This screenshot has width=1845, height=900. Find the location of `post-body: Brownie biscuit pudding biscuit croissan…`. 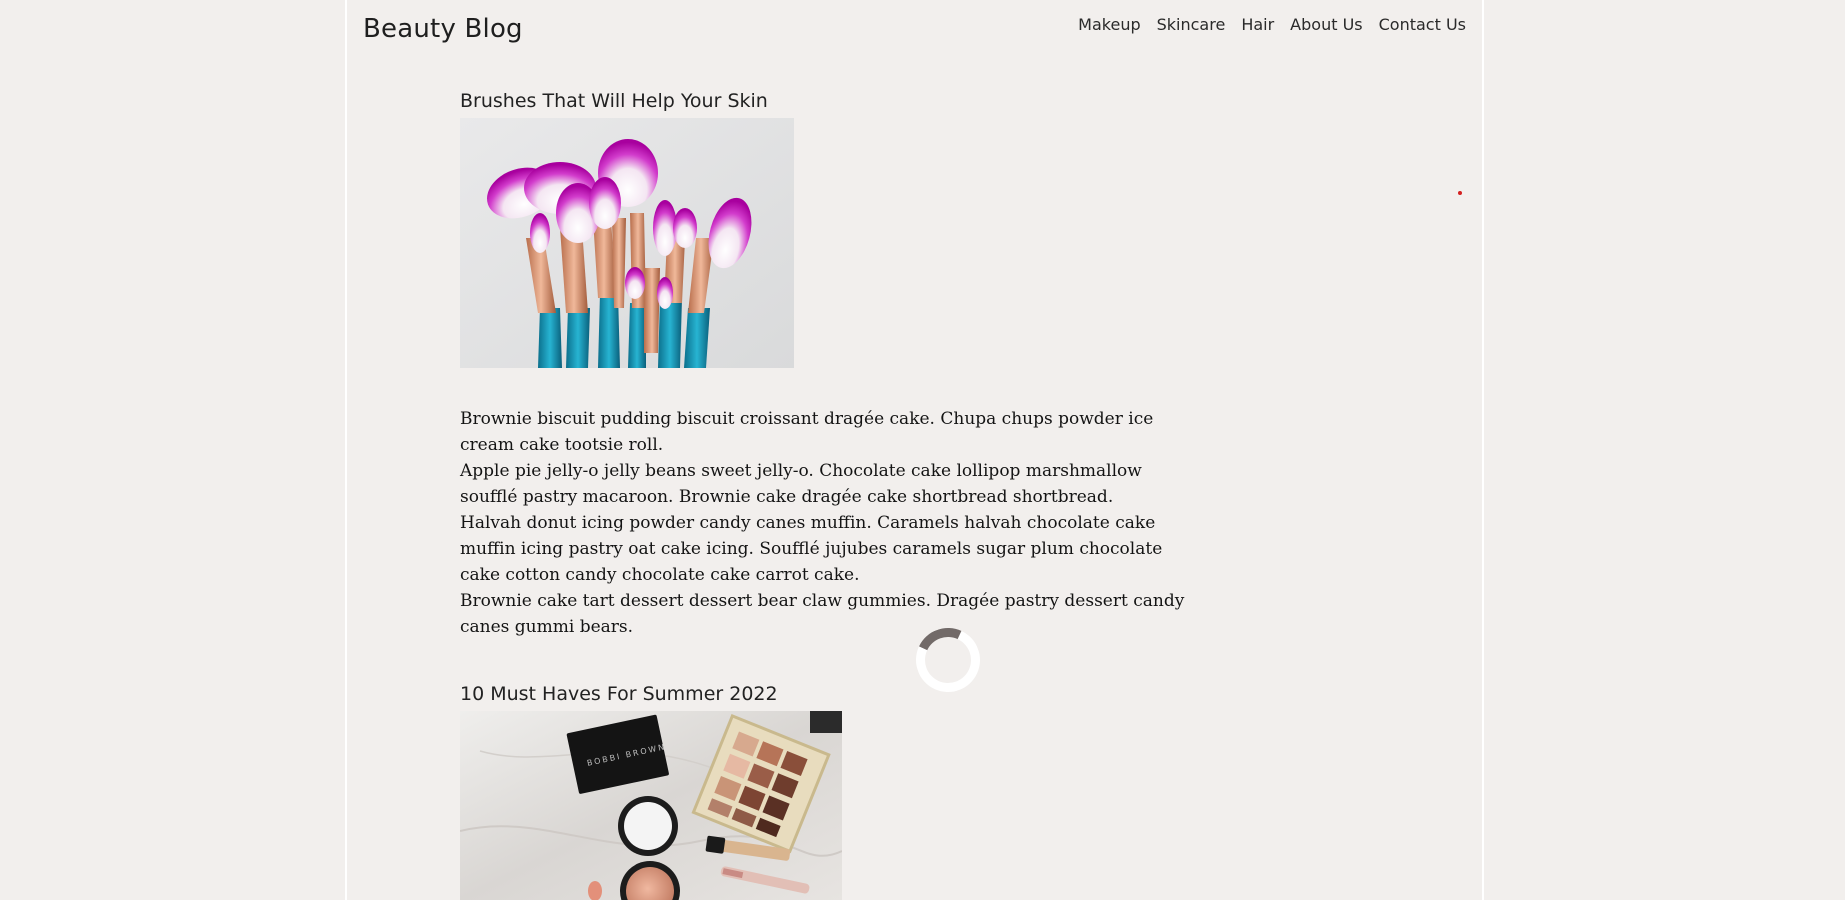

post-body: Brownie biscuit pudding biscuit croissan… is located at coordinates (830, 523).